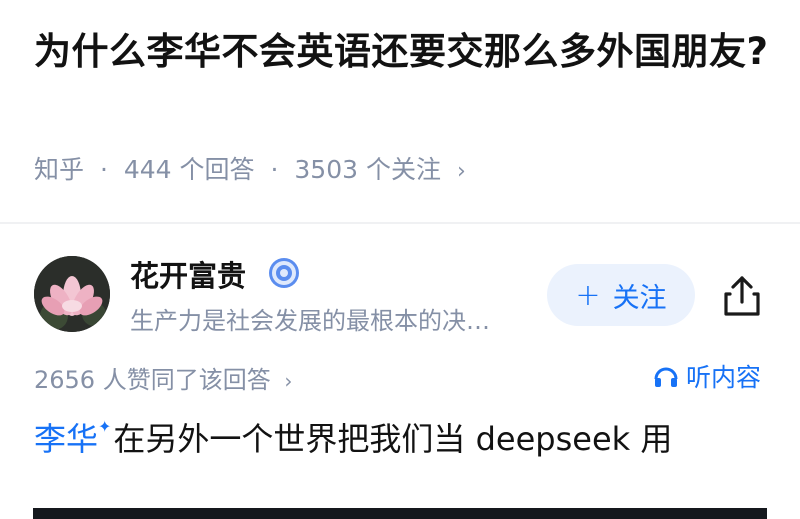 The height and width of the screenshot is (519, 800). I want to click on vote-summary: 2656 人赞同了该回答 ›, so click(163, 377).